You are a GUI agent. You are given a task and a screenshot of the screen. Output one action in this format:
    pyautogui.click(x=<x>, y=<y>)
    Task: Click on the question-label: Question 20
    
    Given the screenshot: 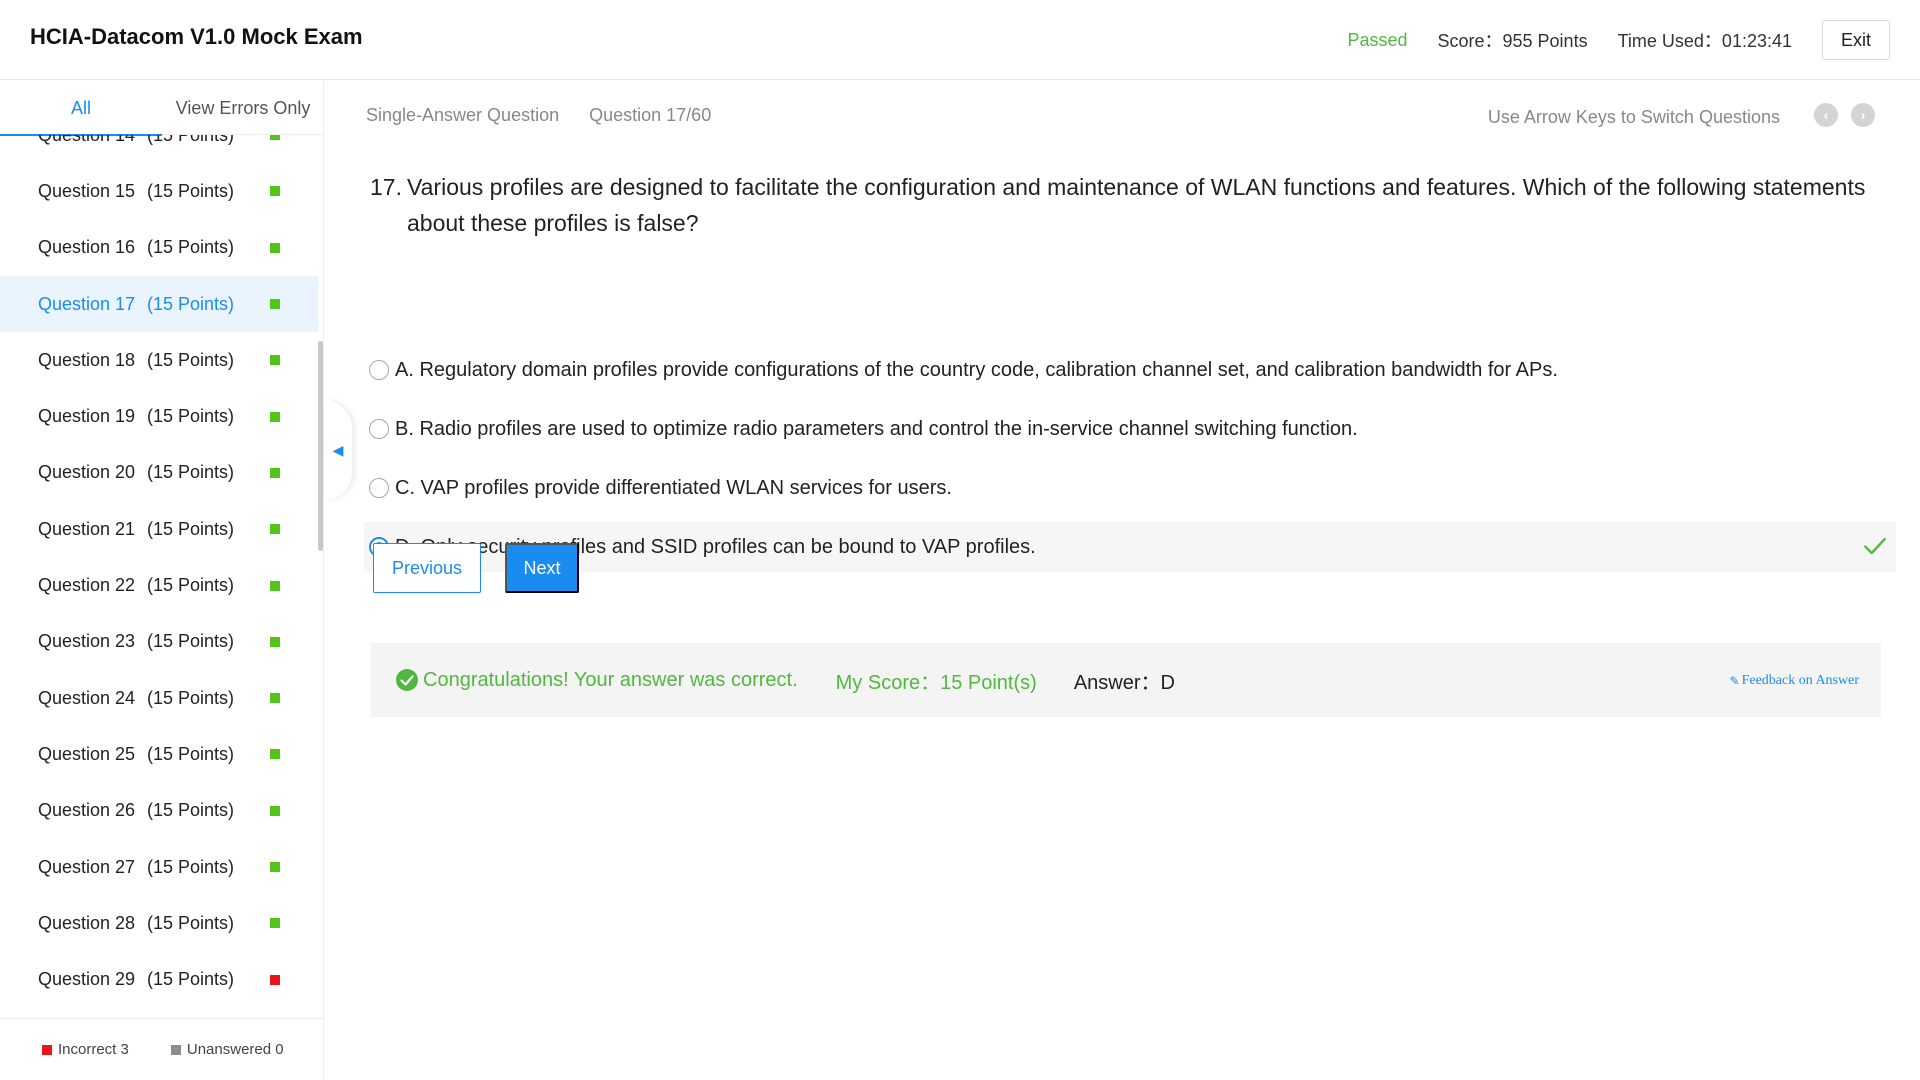 What is the action you would take?
    pyautogui.click(x=87, y=472)
    